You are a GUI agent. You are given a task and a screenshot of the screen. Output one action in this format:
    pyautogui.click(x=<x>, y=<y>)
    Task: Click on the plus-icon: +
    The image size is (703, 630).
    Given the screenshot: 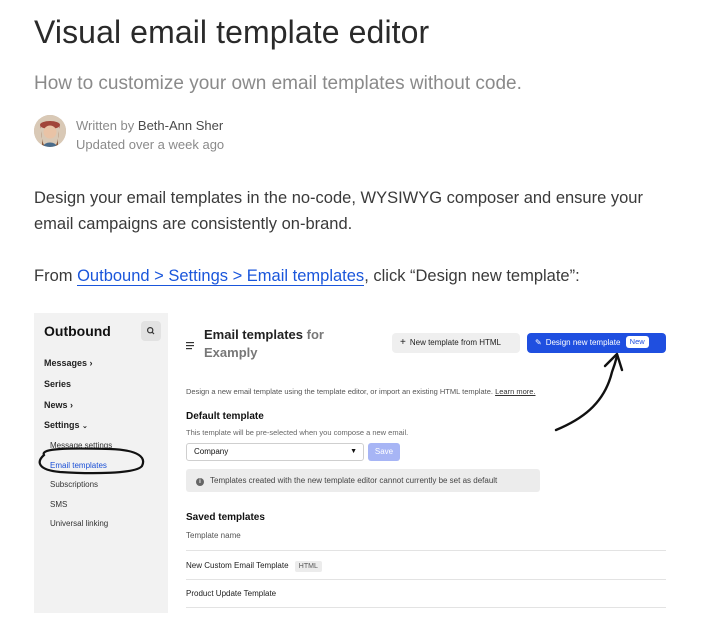 What is the action you would take?
    pyautogui.click(x=403, y=342)
    